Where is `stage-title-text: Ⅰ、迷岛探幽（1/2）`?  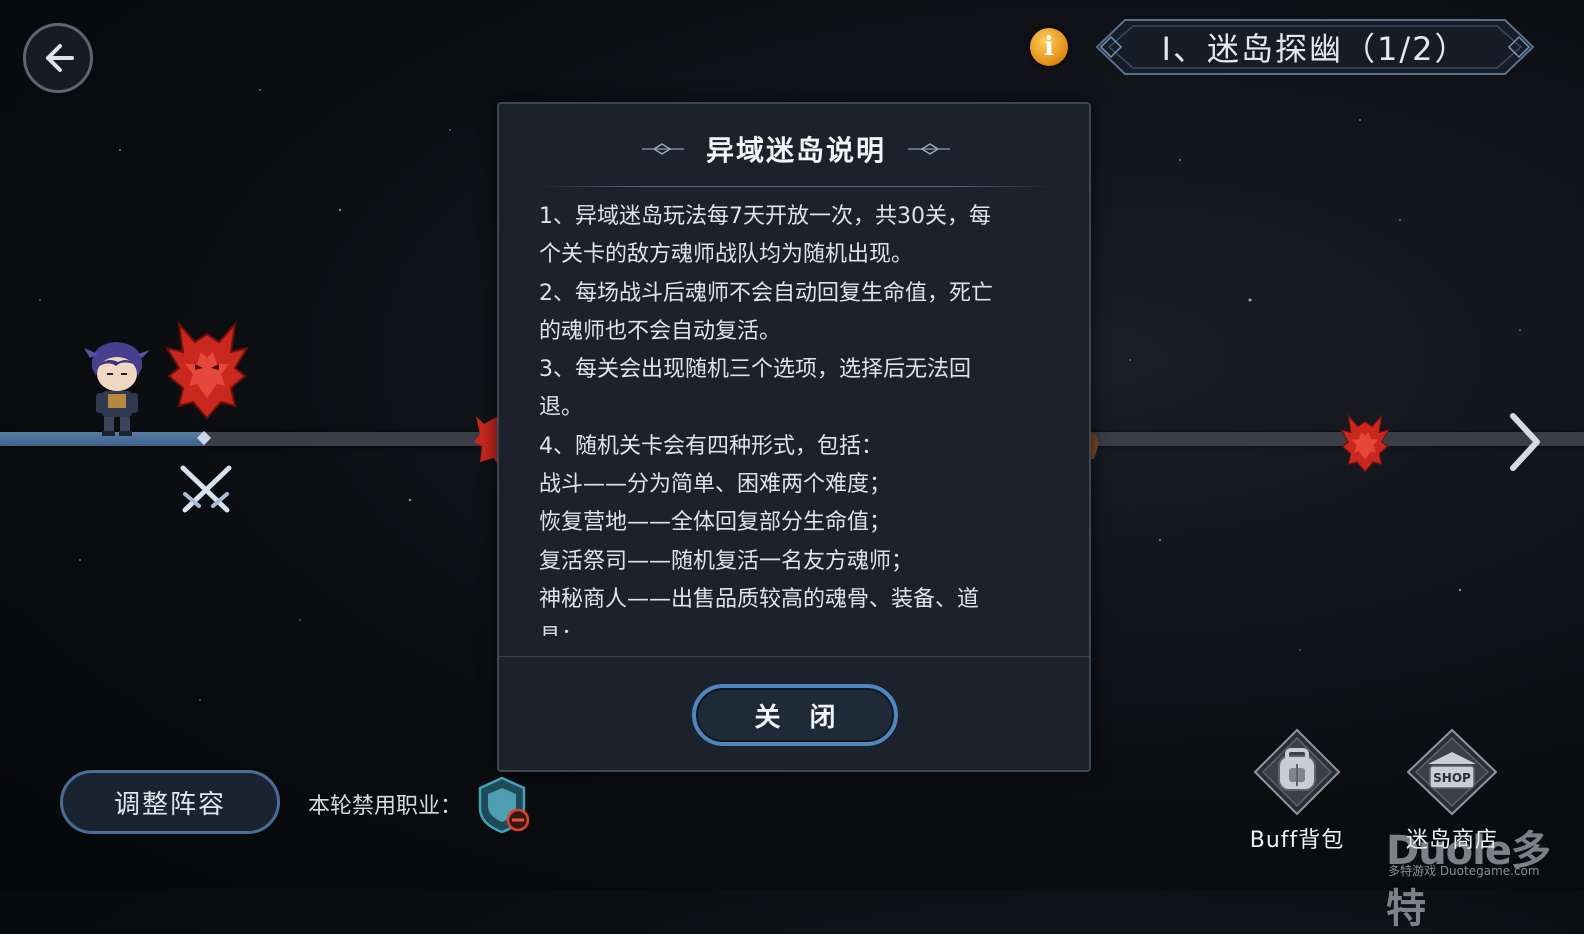 stage-title-text: Ⅰ、迷岛探幽（1/2） is located at coordinates (1315, 49).